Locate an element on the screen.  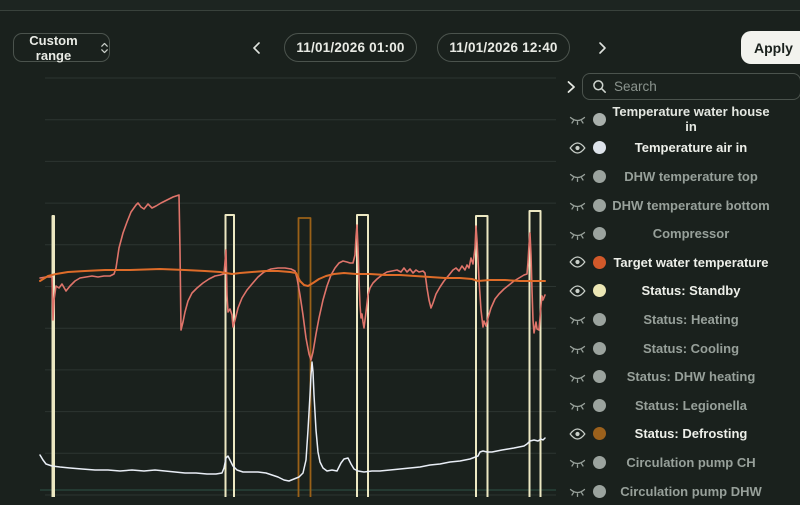
series-label: Circulation pump DHW is located at coordinates (691, 491).